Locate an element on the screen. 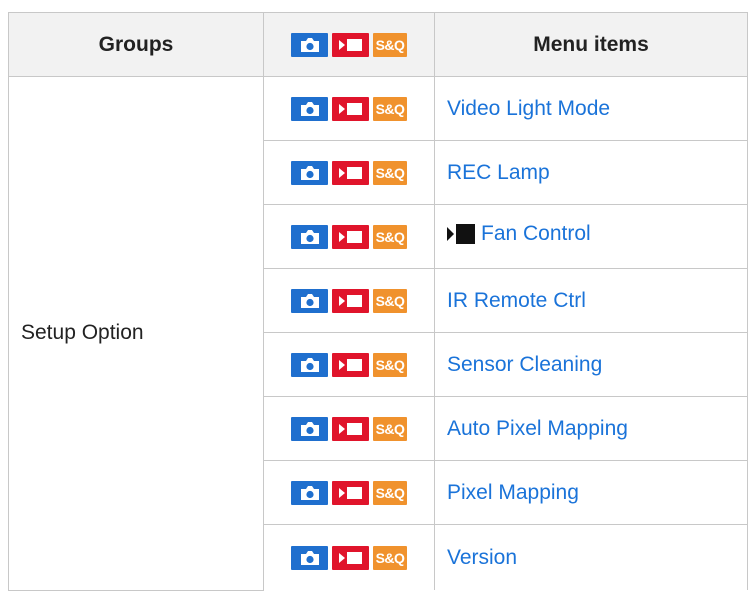  menu-item-cell: Video Light Mode is located at coordinates (591, 108).